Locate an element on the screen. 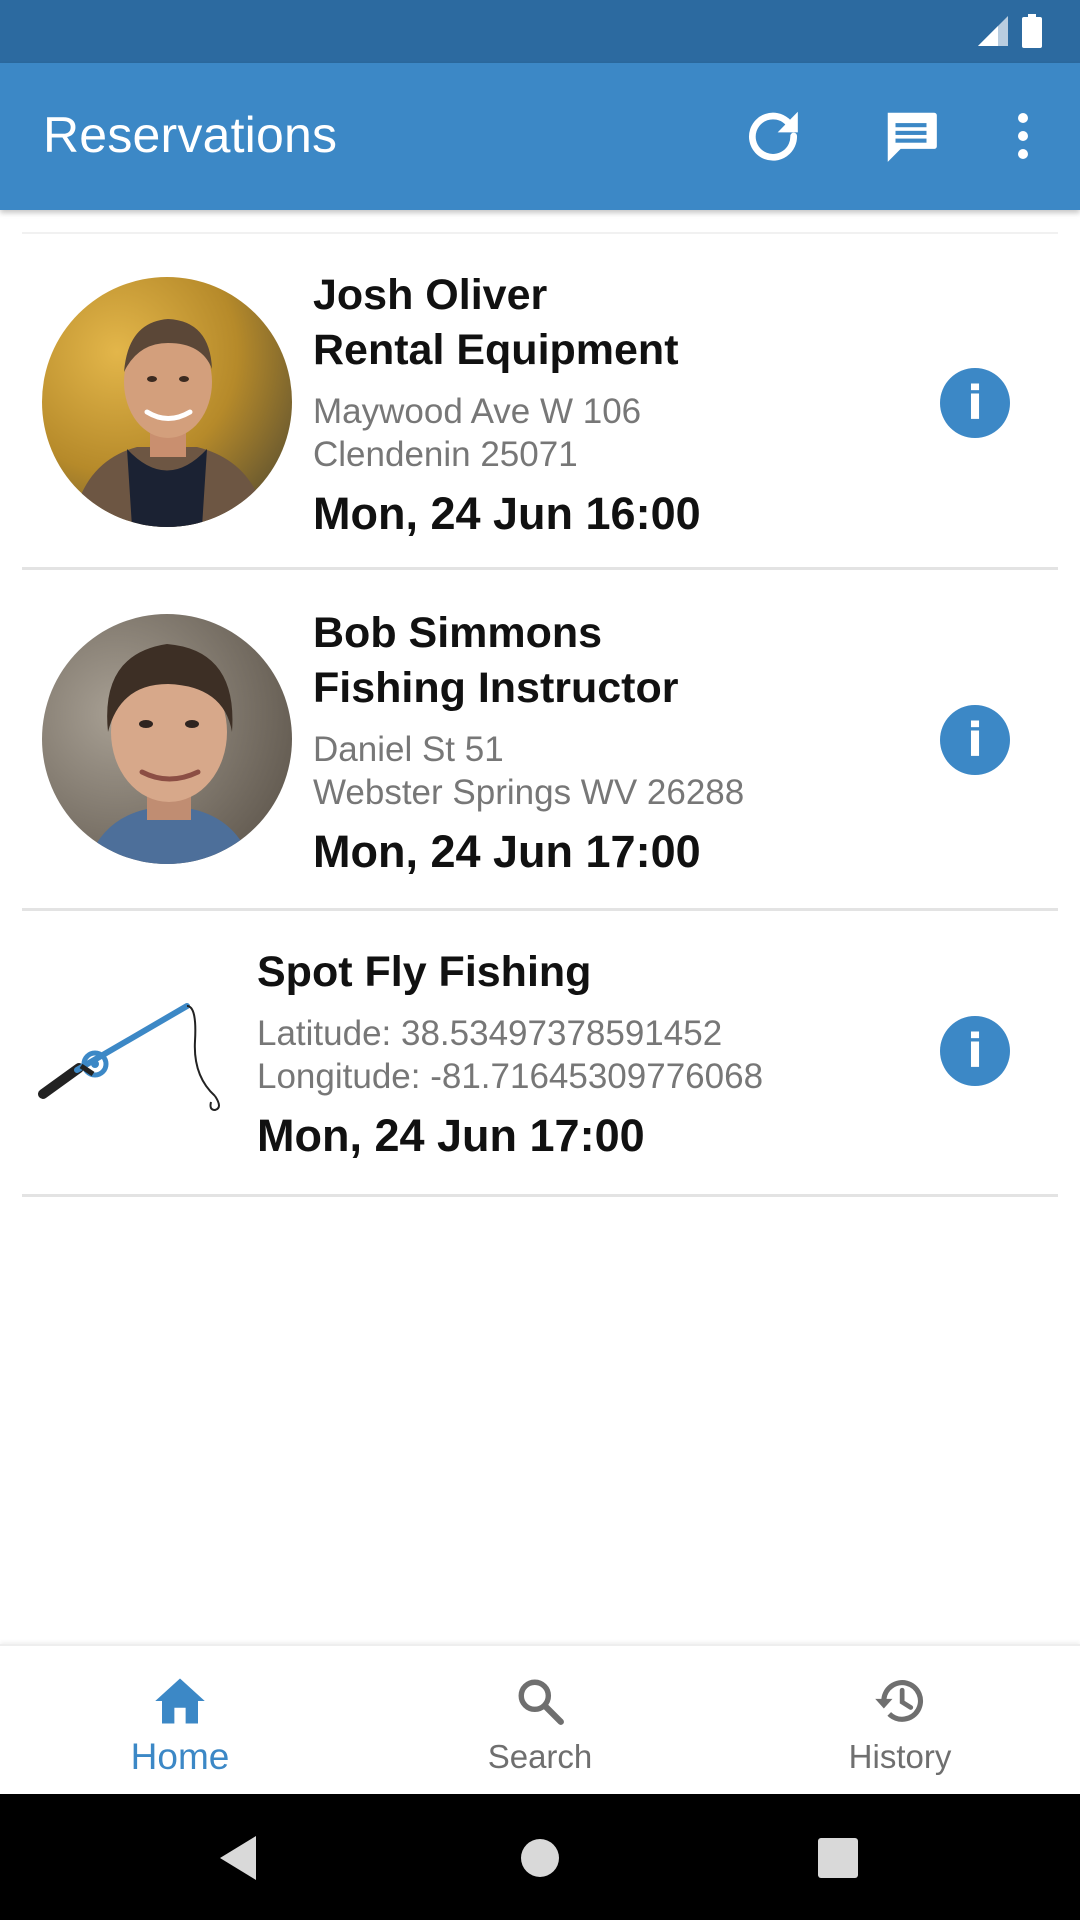  refresh-icon is located at coordinates (773, 136).